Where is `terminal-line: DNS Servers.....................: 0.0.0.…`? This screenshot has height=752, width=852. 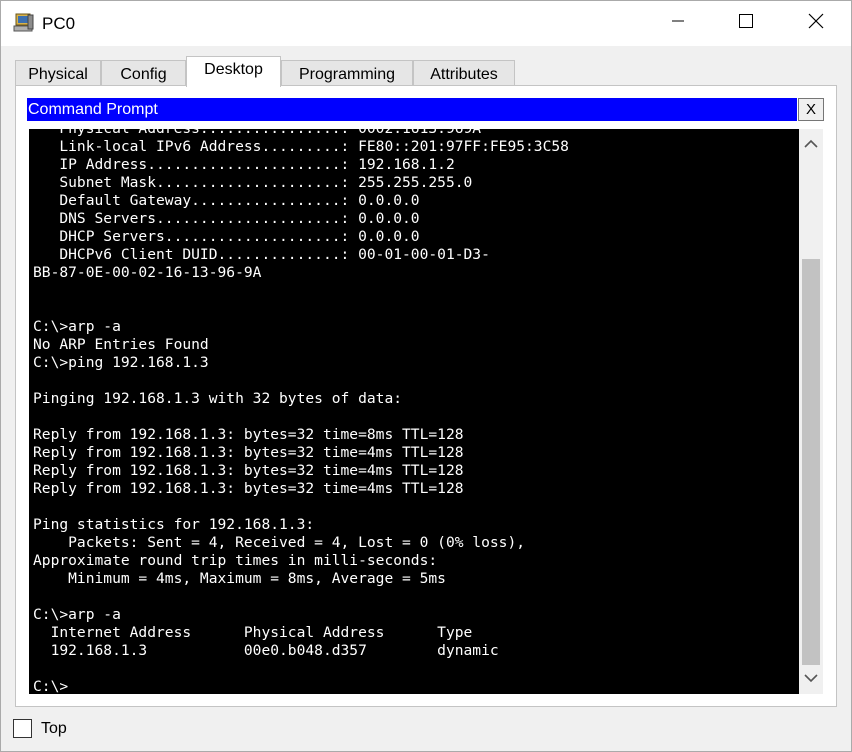
terminal-line: DNS Servers.....................: 0.0.0.… is located at coordinates (226, 218).